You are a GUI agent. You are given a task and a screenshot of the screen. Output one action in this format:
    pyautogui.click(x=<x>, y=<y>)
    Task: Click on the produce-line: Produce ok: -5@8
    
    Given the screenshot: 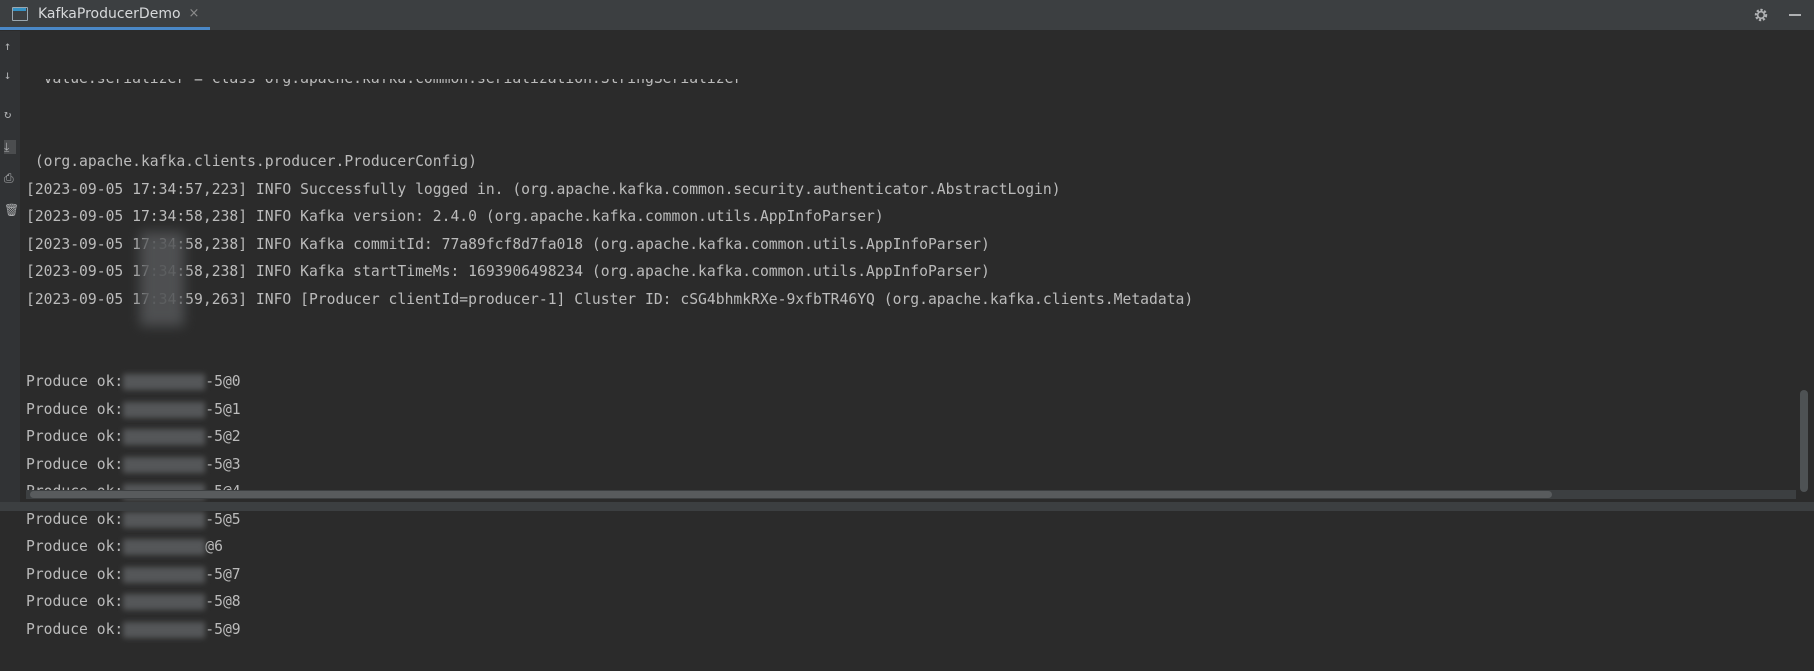 What is the action you would take?
    pyautogui.click(x=906, y=602)
    